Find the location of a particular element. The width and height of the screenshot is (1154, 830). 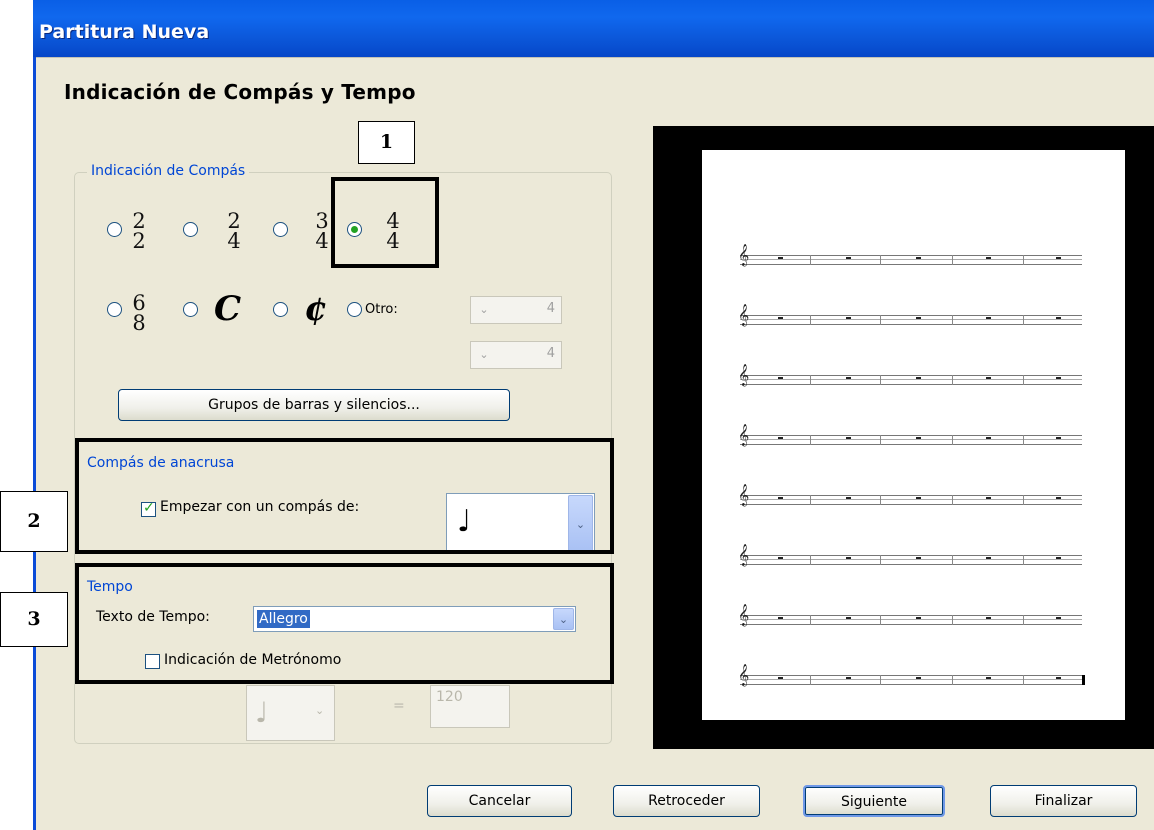

radio-other is located at coordinates (354, 309).